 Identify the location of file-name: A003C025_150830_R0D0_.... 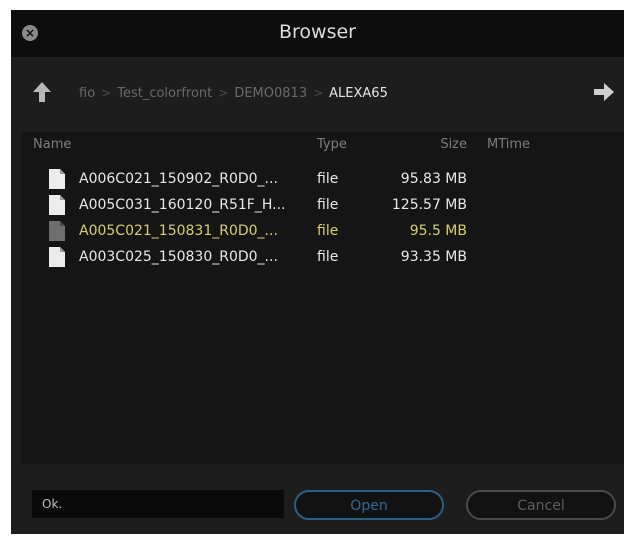
(178, 257).